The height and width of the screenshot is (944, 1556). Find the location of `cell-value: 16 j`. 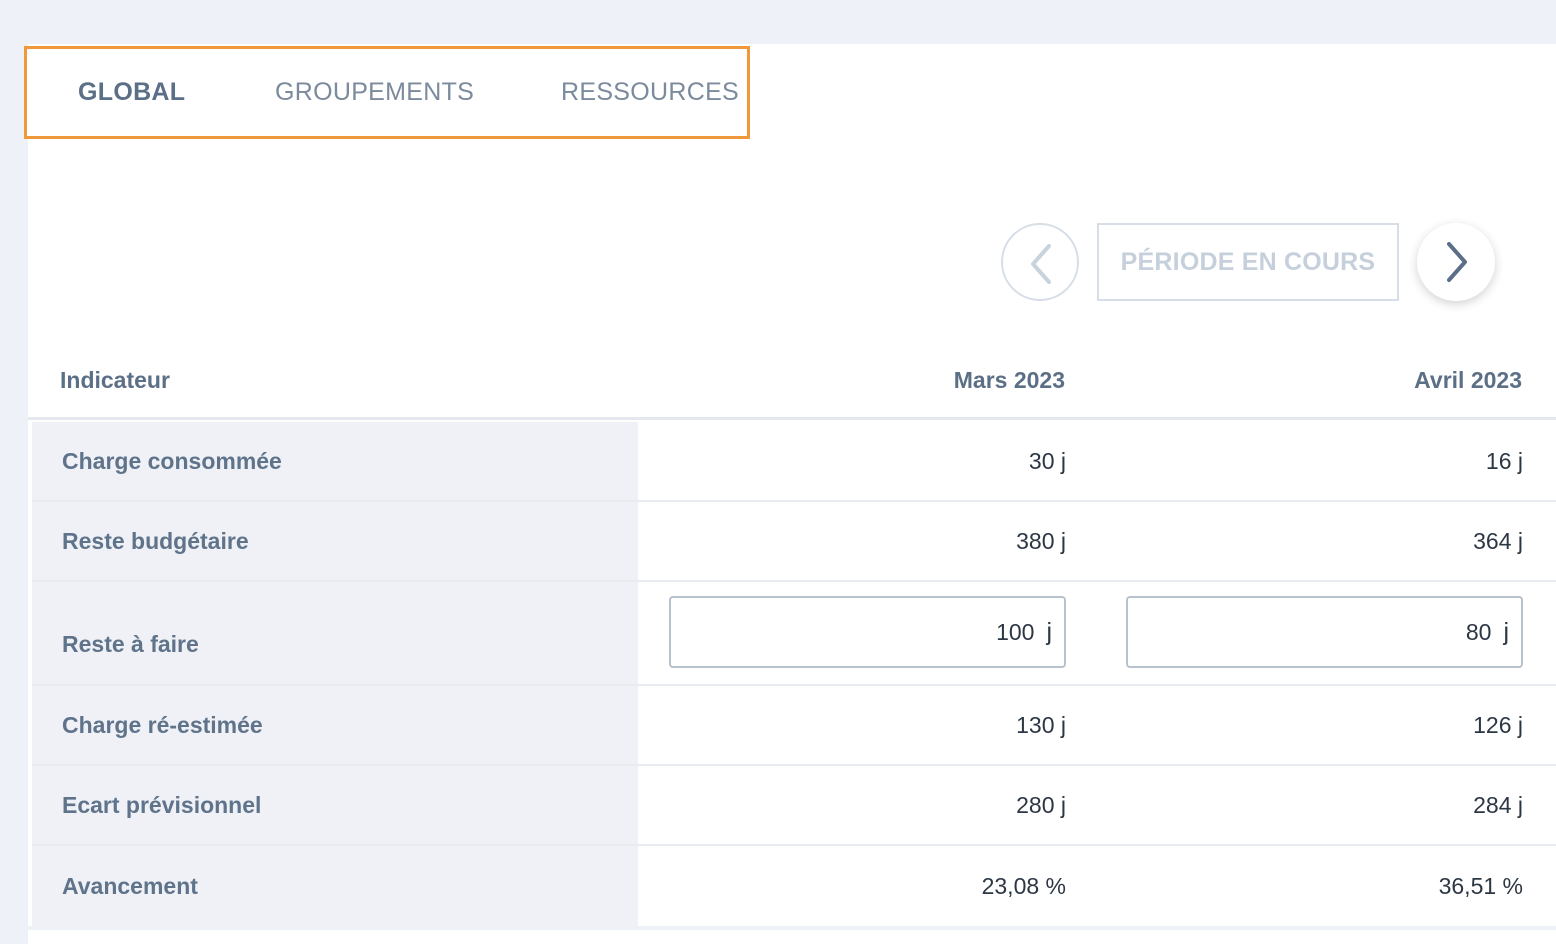

cell-value: 16 j is located at coordinates (1504, 460).